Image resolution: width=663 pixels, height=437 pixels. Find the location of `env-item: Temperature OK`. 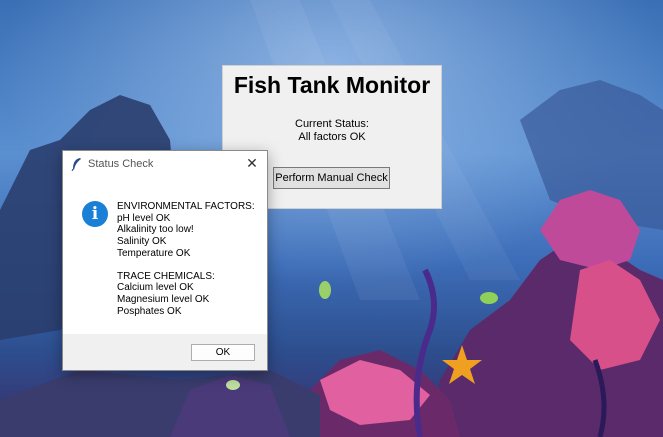

env-item: Temperature OK is located at coordinates (154, 253).